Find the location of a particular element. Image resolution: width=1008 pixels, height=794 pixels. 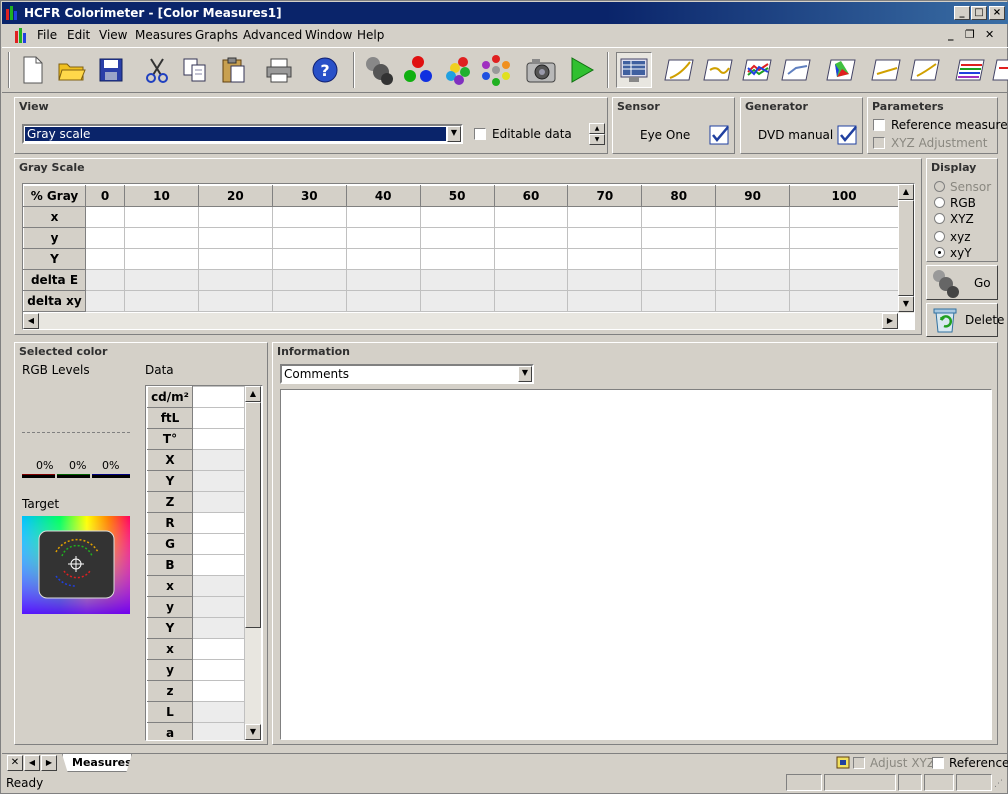

new-file-icon is located at coordinates (33, 70).